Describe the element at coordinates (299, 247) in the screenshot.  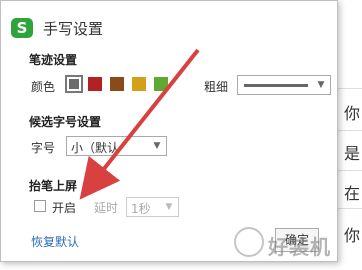
I see `watermark-text: 好装机` at that location.